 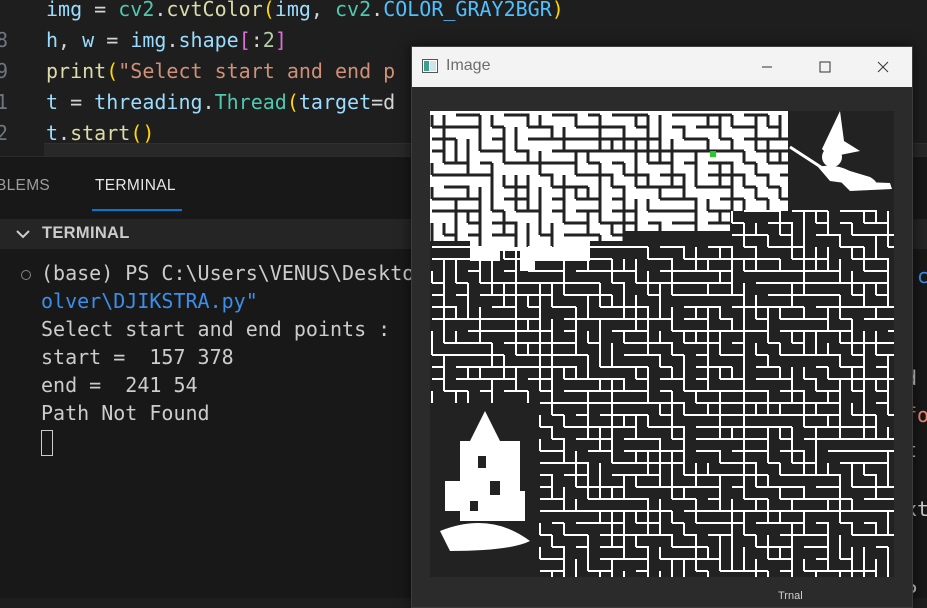 What do you see at coordinates (119, 385) in the screenshot?
I see `terminal-line: end = 241 54` at bounding box center [119, 385].